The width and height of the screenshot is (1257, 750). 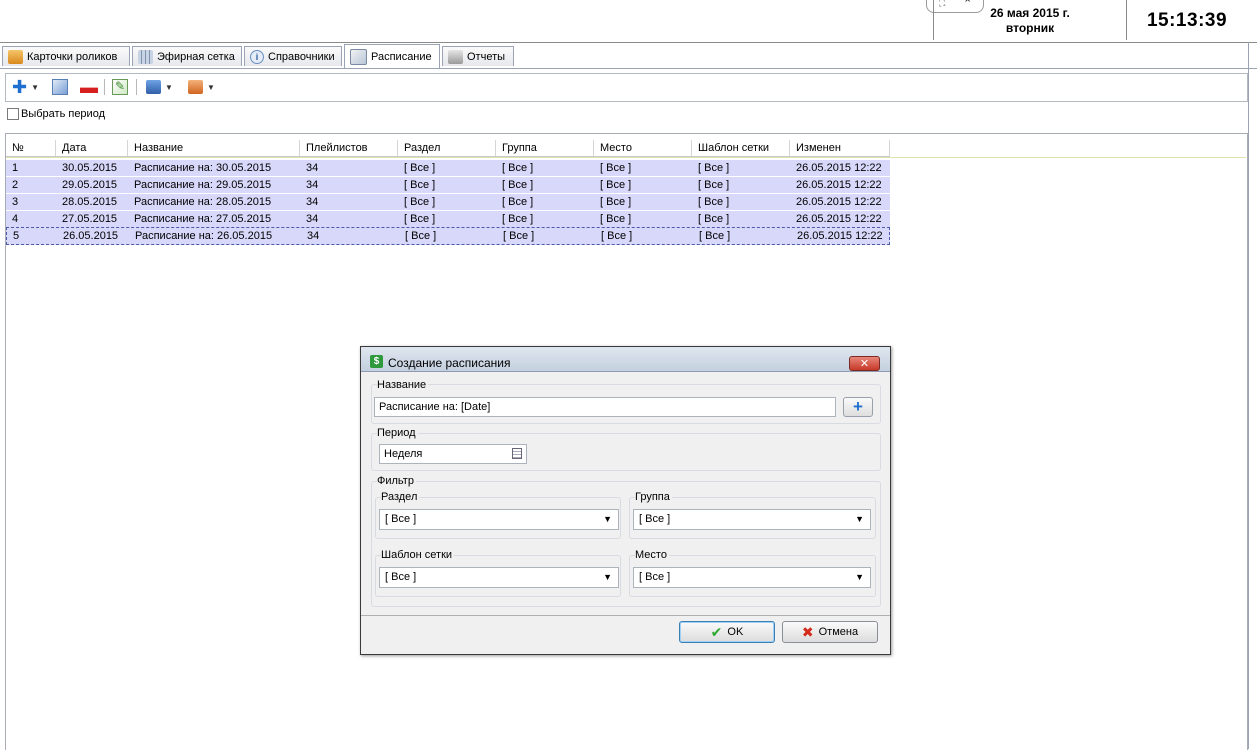 I want to click on template-label: Шаблон сетки, so click(x=418, y=555).